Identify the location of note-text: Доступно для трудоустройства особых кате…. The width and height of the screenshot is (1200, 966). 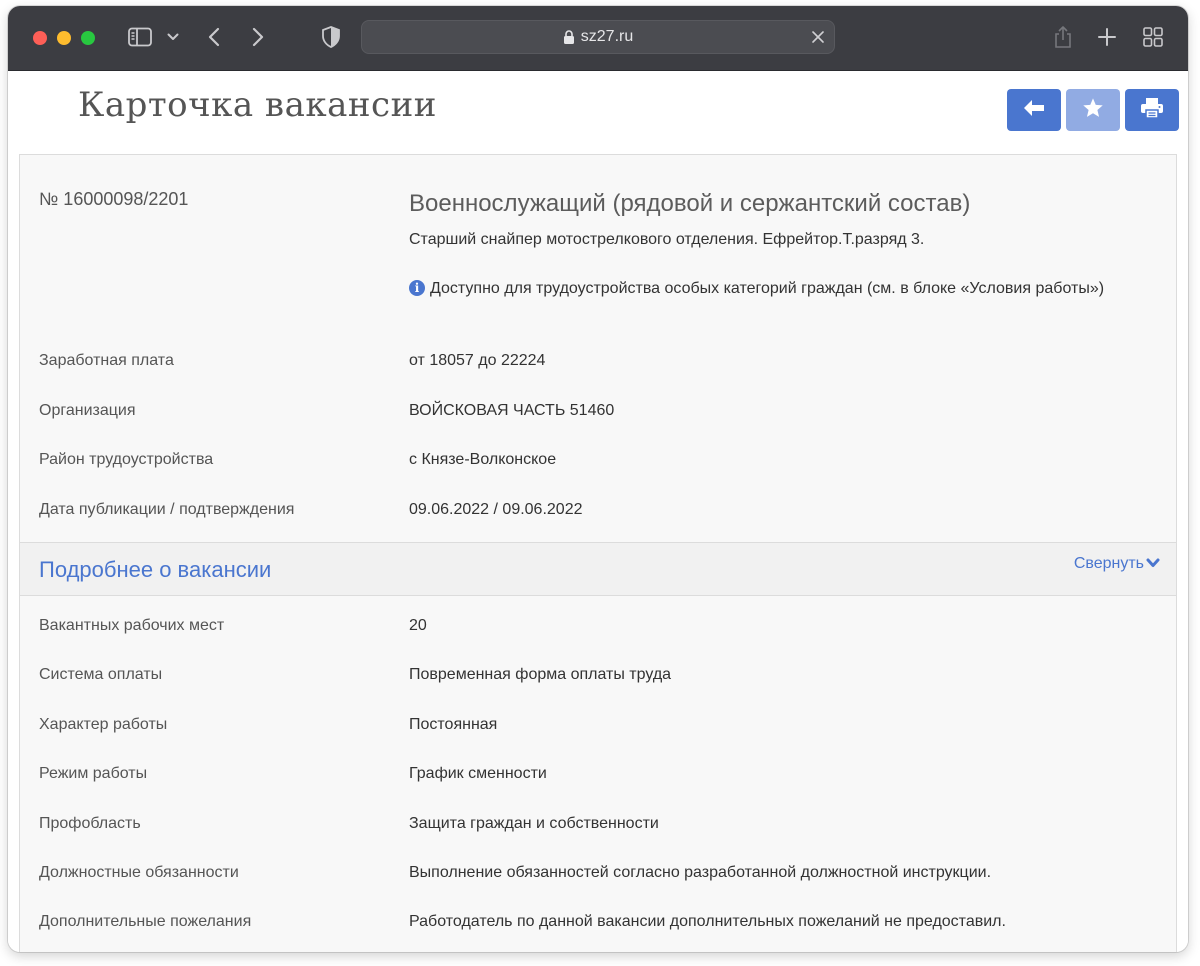
(767, 288).